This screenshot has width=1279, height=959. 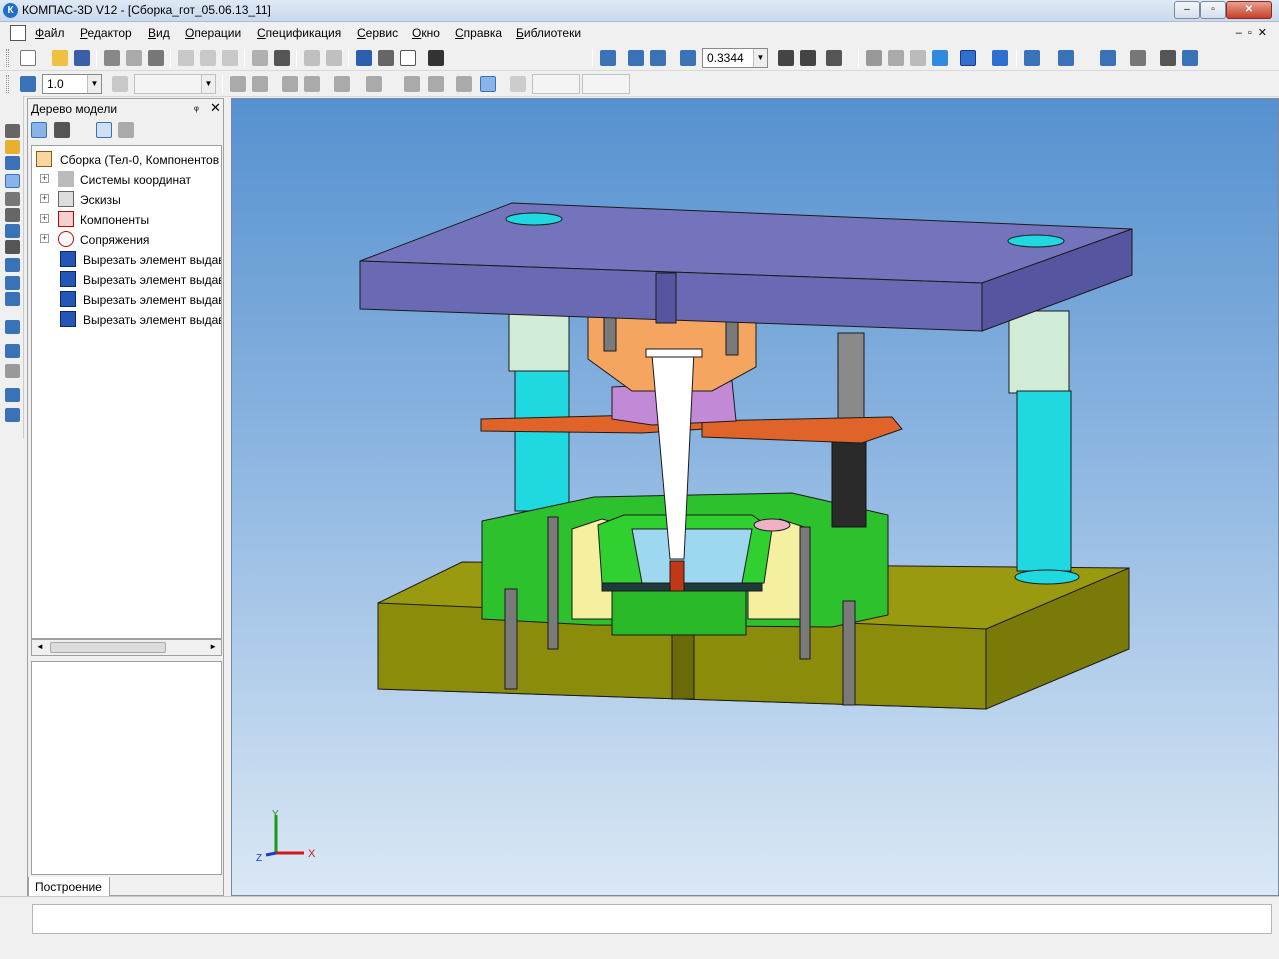 I want to click on refresh-icon, so click(x=1190, y=58).